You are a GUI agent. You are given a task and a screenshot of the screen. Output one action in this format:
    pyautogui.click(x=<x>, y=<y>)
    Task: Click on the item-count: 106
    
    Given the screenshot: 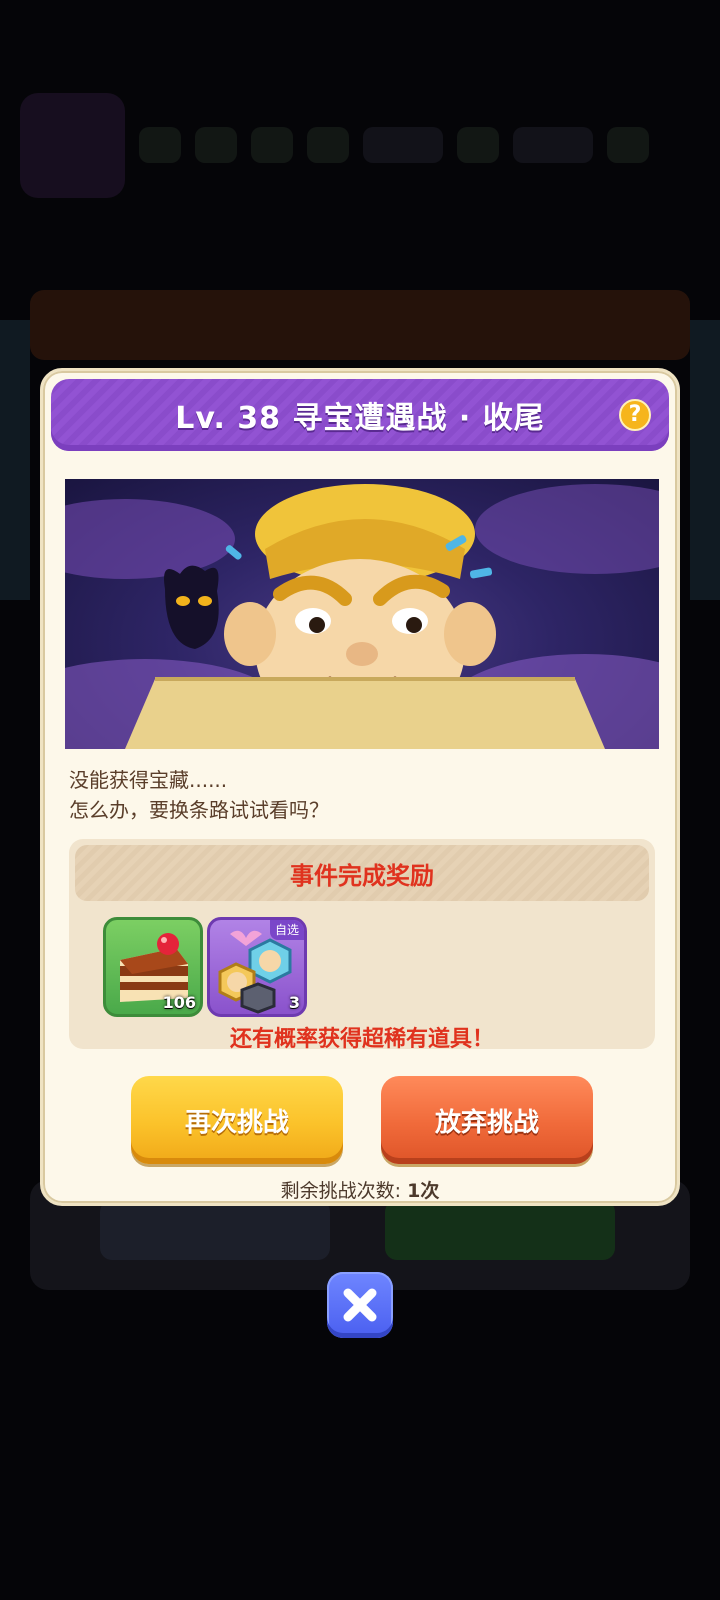 What is the action you would take?
    pyautogui.click(x=179, y=1002)
    